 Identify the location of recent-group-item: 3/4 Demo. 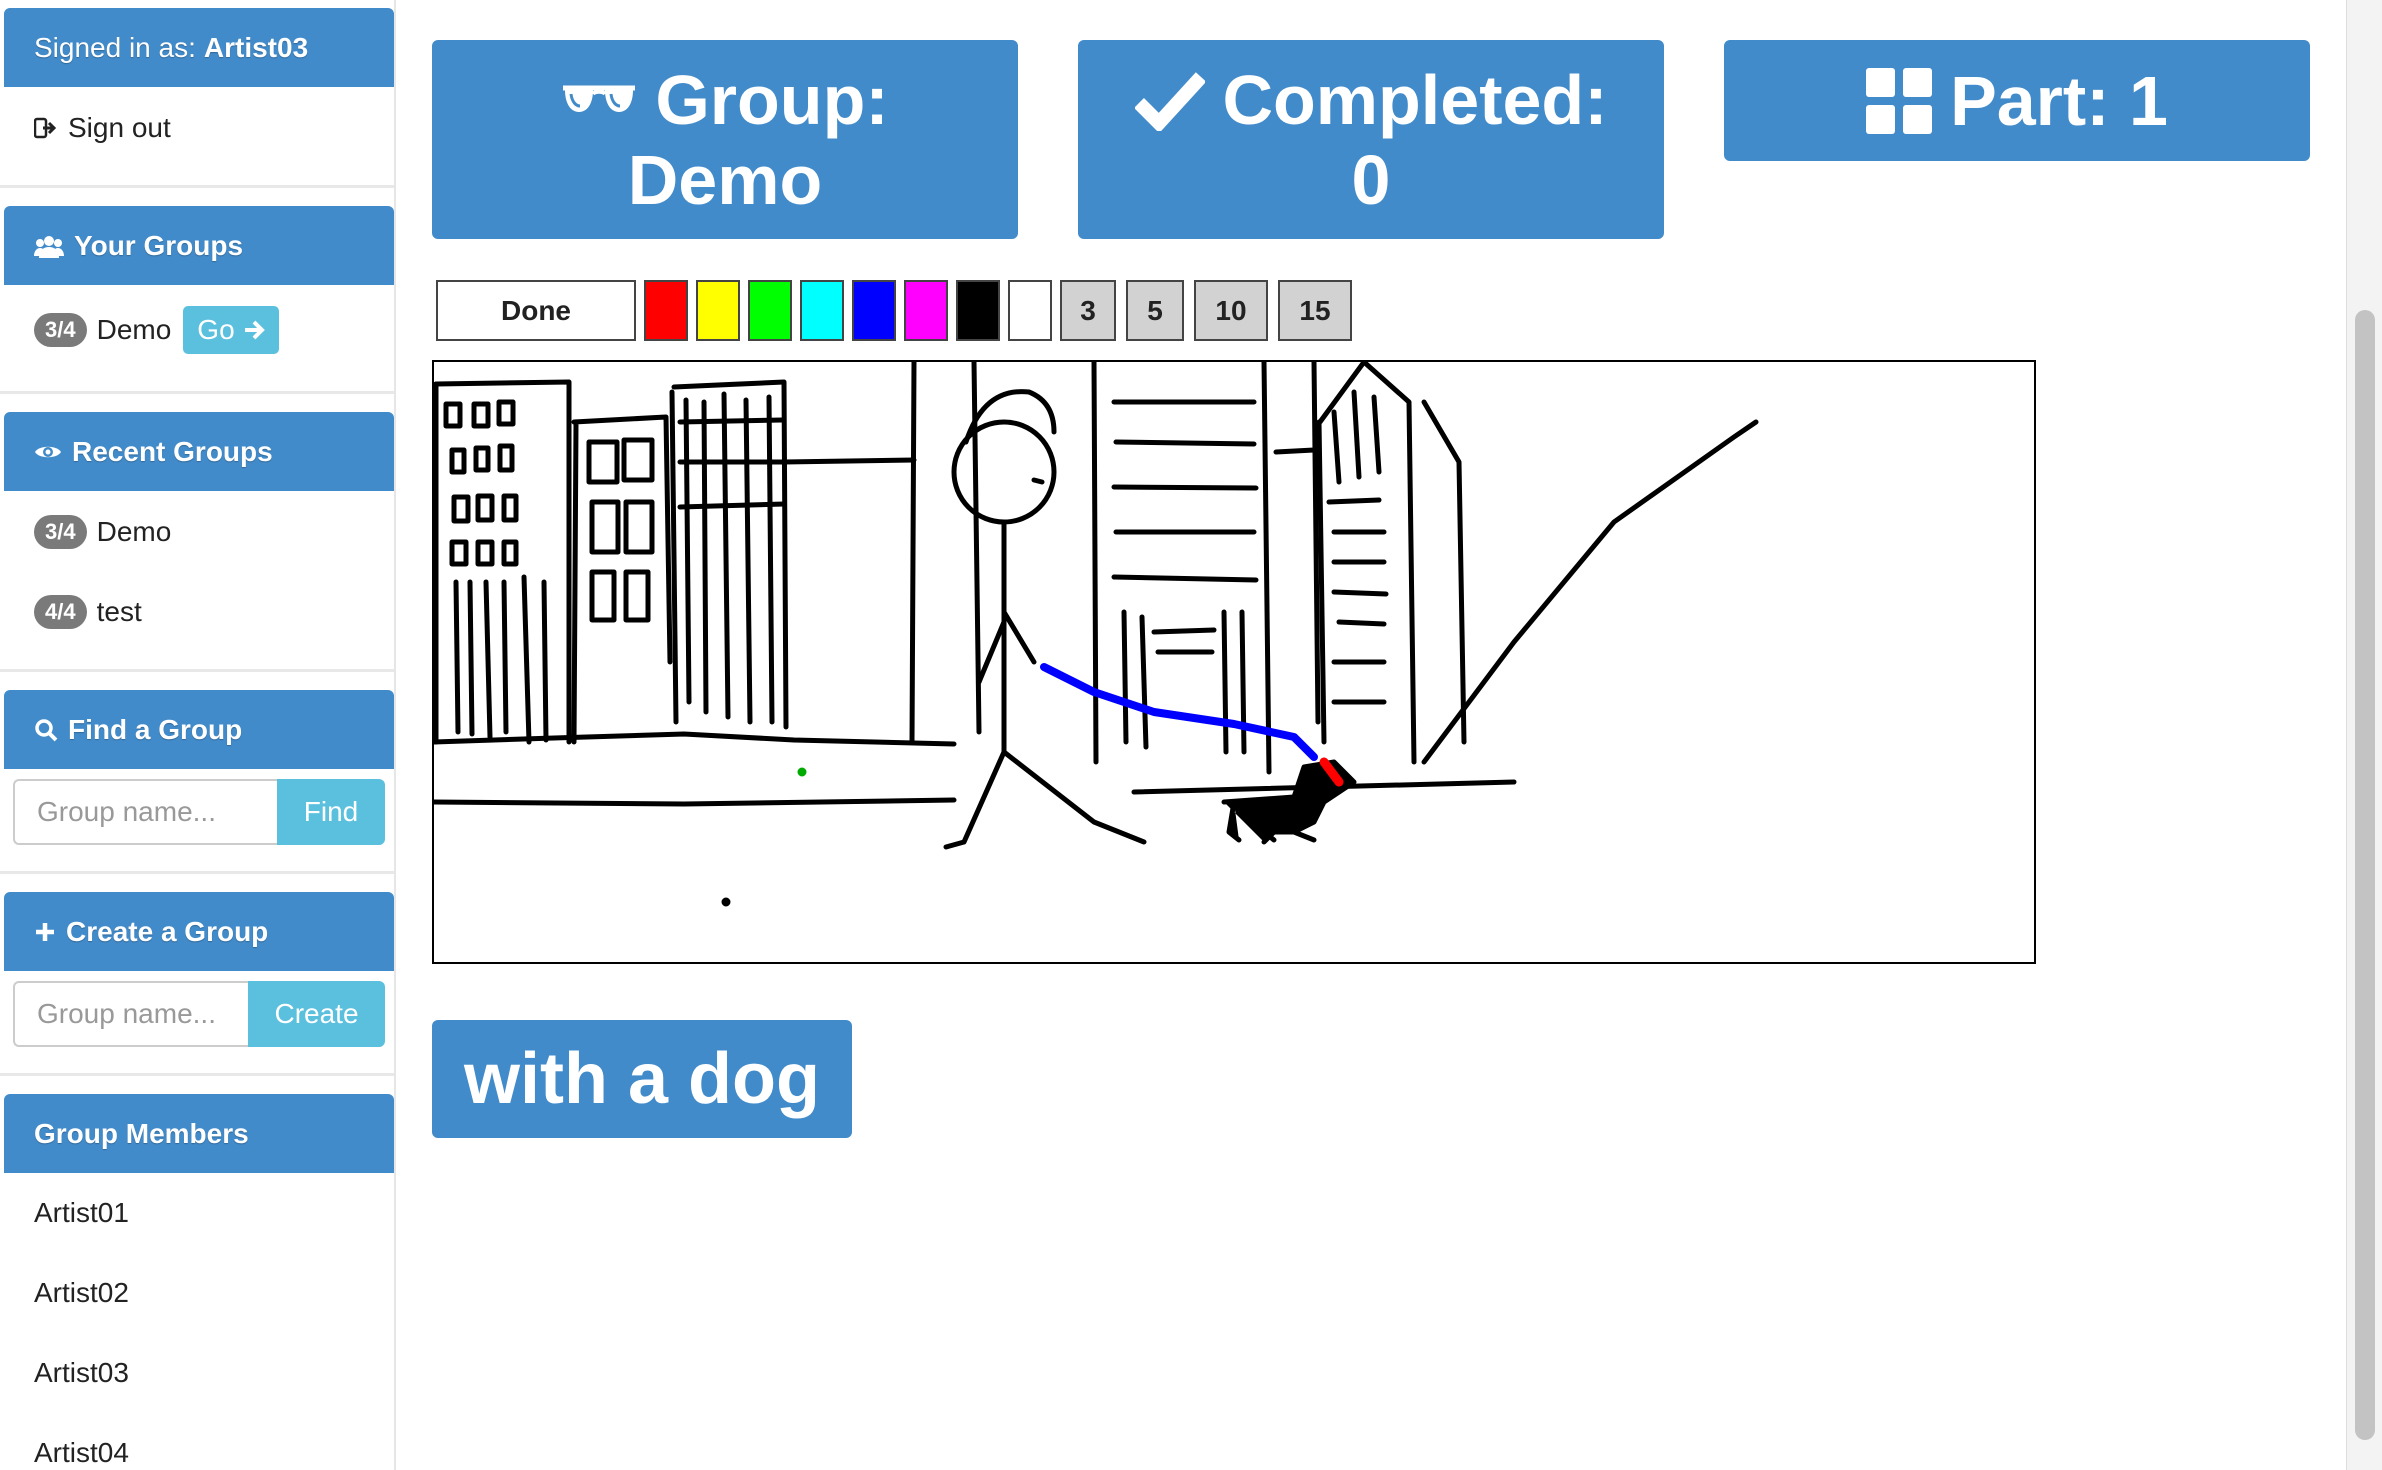
(102, 532).